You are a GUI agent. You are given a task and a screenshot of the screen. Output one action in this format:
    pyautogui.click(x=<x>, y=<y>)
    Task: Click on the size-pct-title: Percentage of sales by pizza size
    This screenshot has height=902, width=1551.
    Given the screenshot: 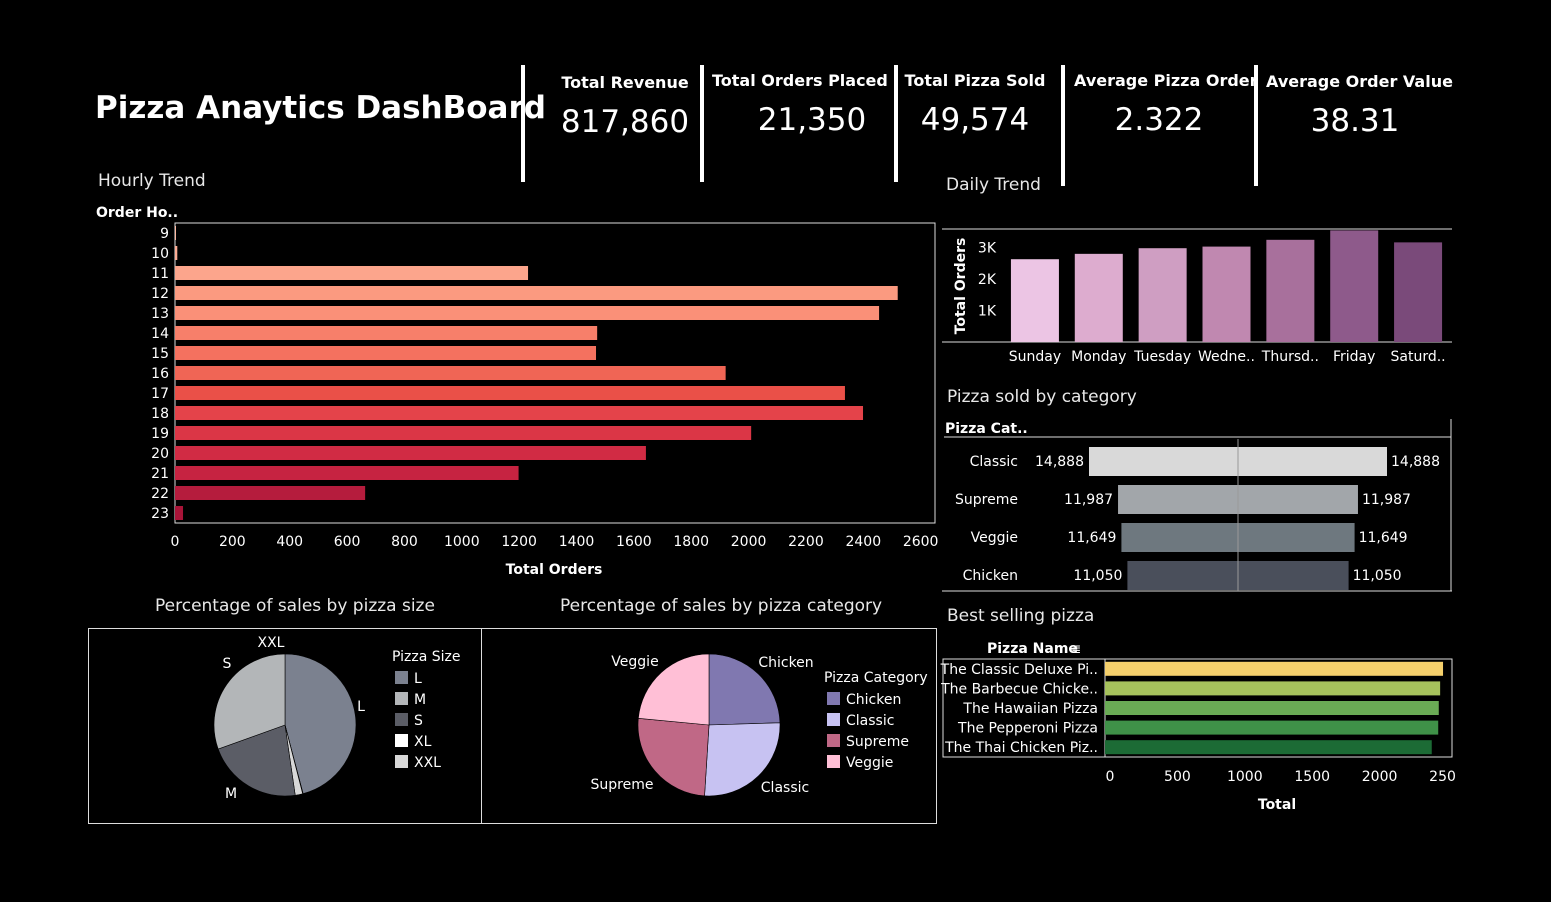 What is the action you would take?
    pyautogui.click(x=295, y=606)
    